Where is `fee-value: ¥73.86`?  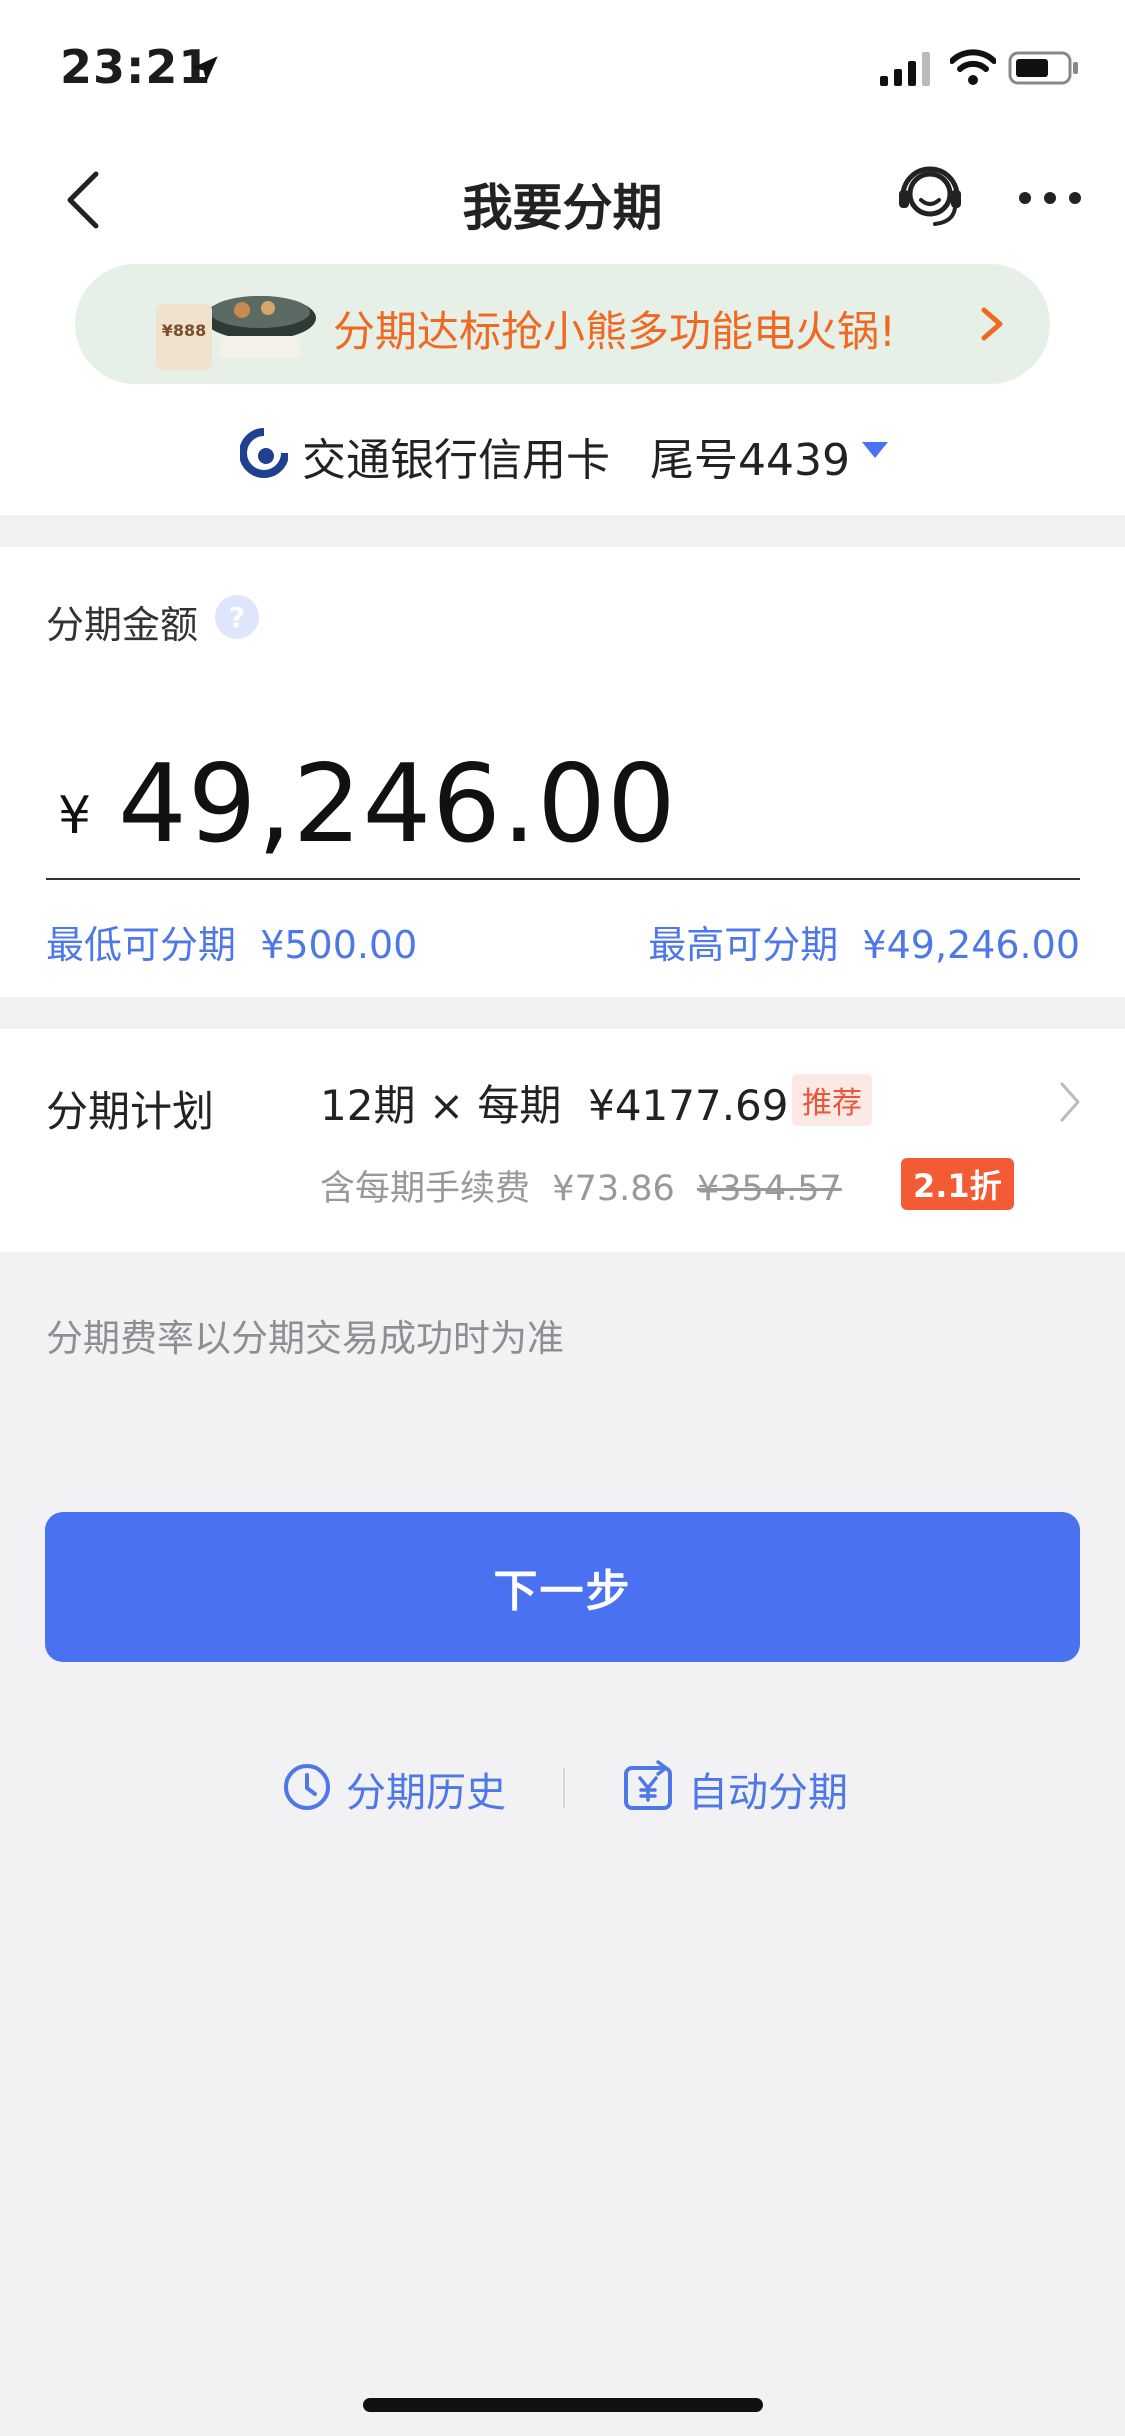
fee-value: ¥73.86 is located at coordinates (613, 1189).